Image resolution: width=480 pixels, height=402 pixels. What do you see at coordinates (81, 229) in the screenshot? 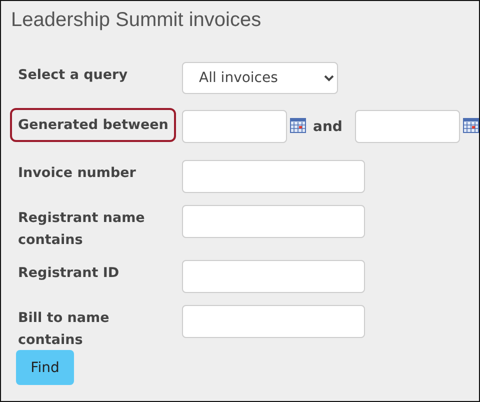
I see `field-label: Registrant name contains` at bounding box center [81, 229].